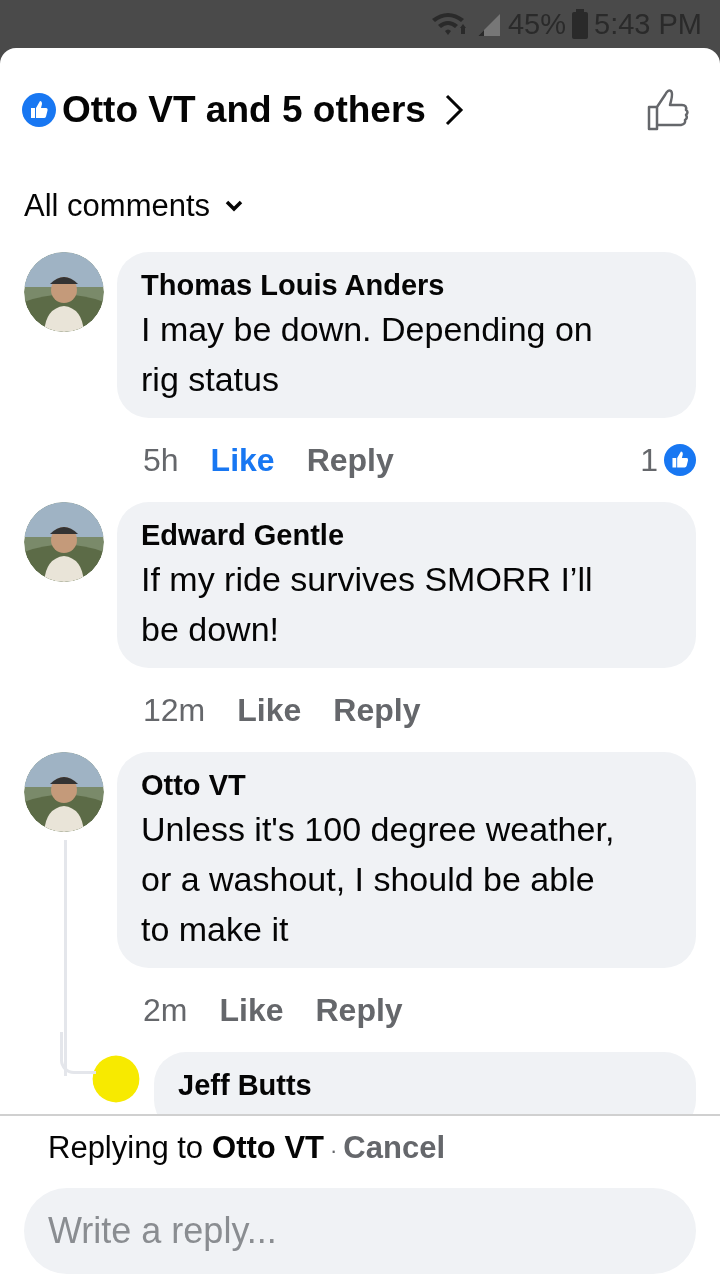 Image resolution: width=720 pixels, height=1280 pixels. I want to click on comment-author: Jeff Butts, so click(425, 1085).